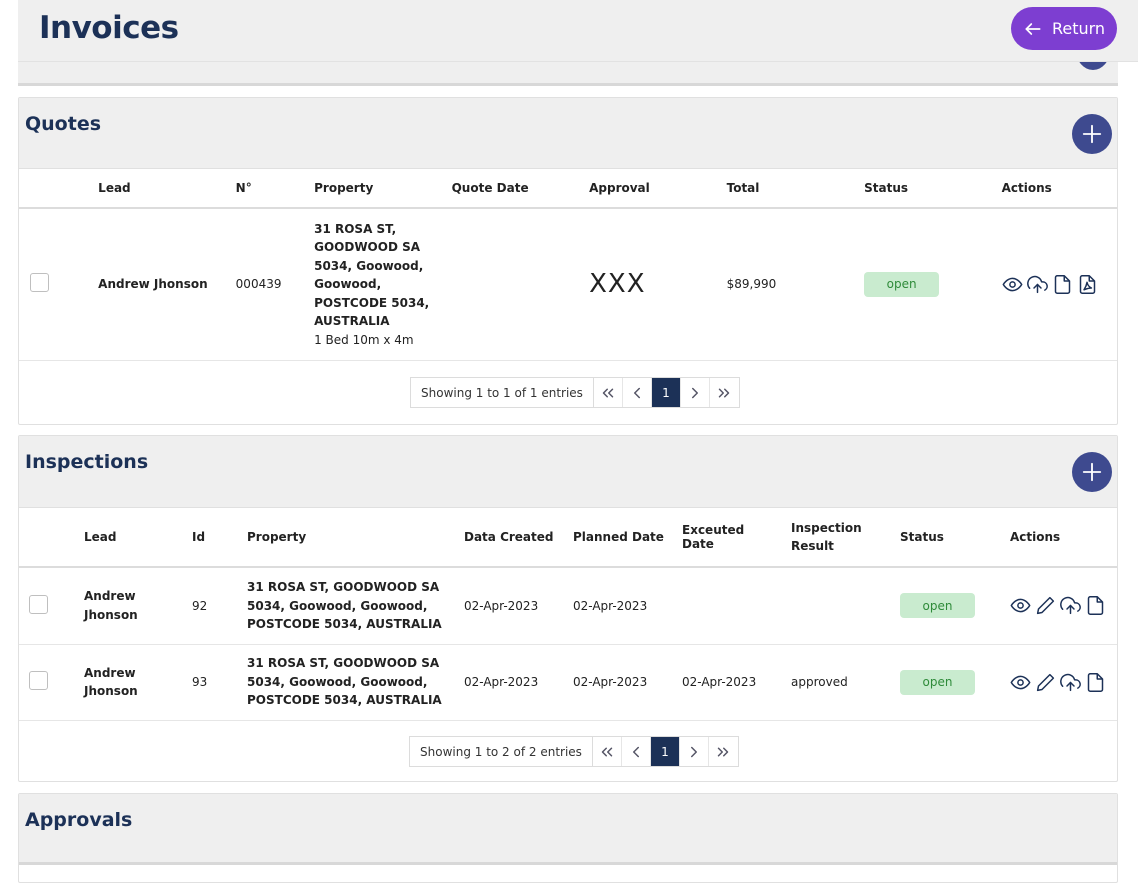 This screenshot has width=1140, height=883. I want to click on lead-last: Jhonson, so click(111, 691).